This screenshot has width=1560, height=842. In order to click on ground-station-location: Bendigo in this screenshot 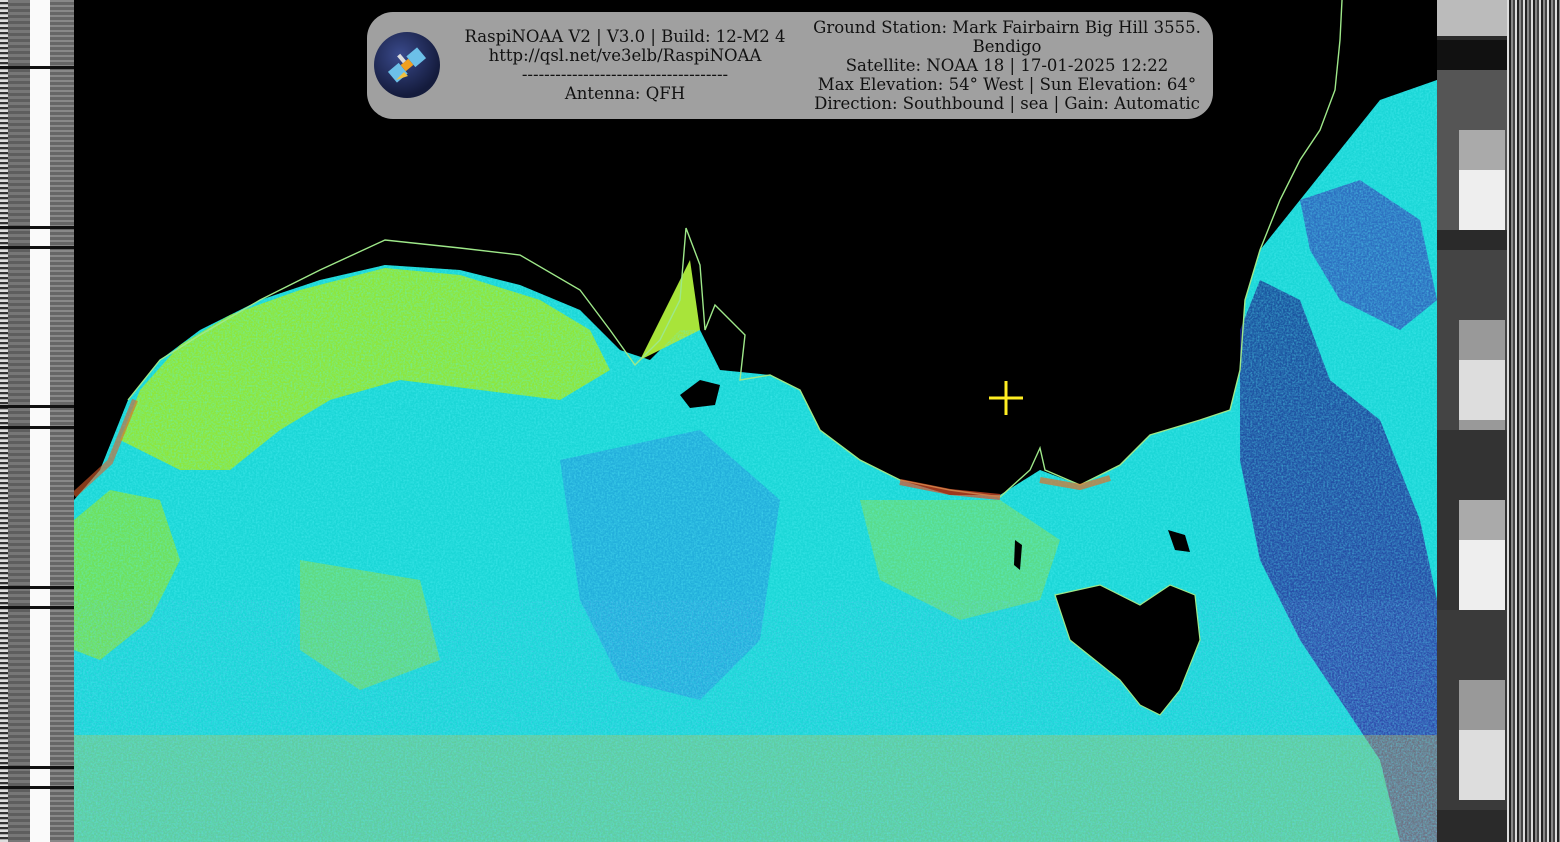, I will do `click(1007, 46)`.